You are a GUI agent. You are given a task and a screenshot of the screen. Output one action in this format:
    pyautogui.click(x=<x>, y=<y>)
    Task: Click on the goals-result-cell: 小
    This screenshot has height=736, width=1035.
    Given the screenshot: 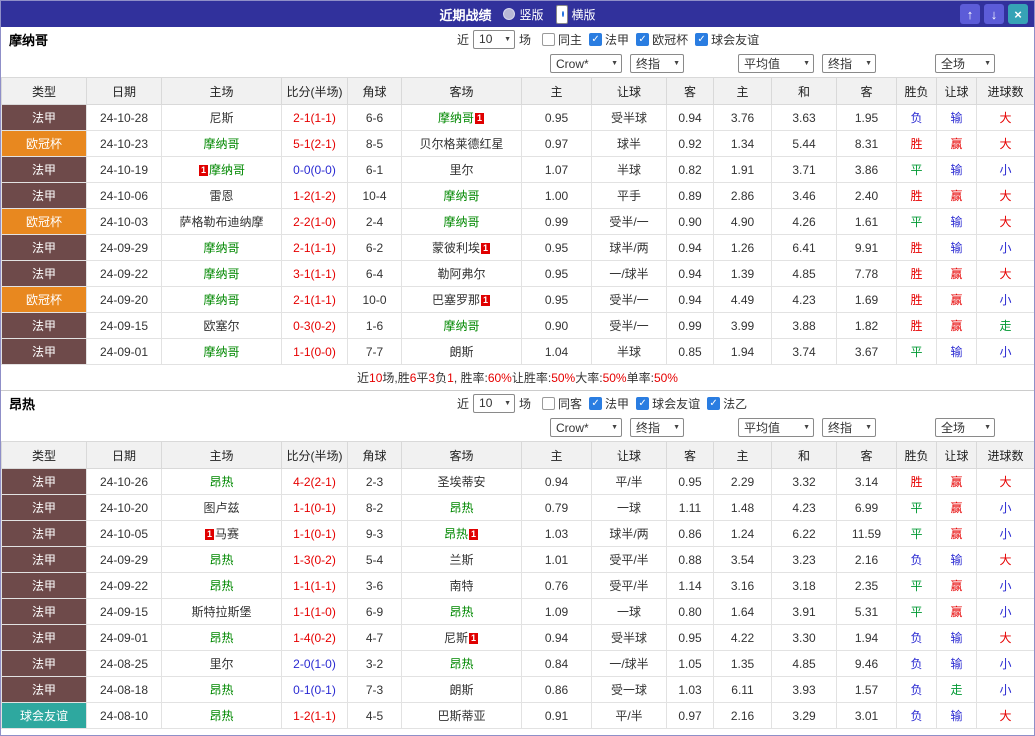 What is the action you would take?
    pyautogui.click(x=1005, y=689)
    